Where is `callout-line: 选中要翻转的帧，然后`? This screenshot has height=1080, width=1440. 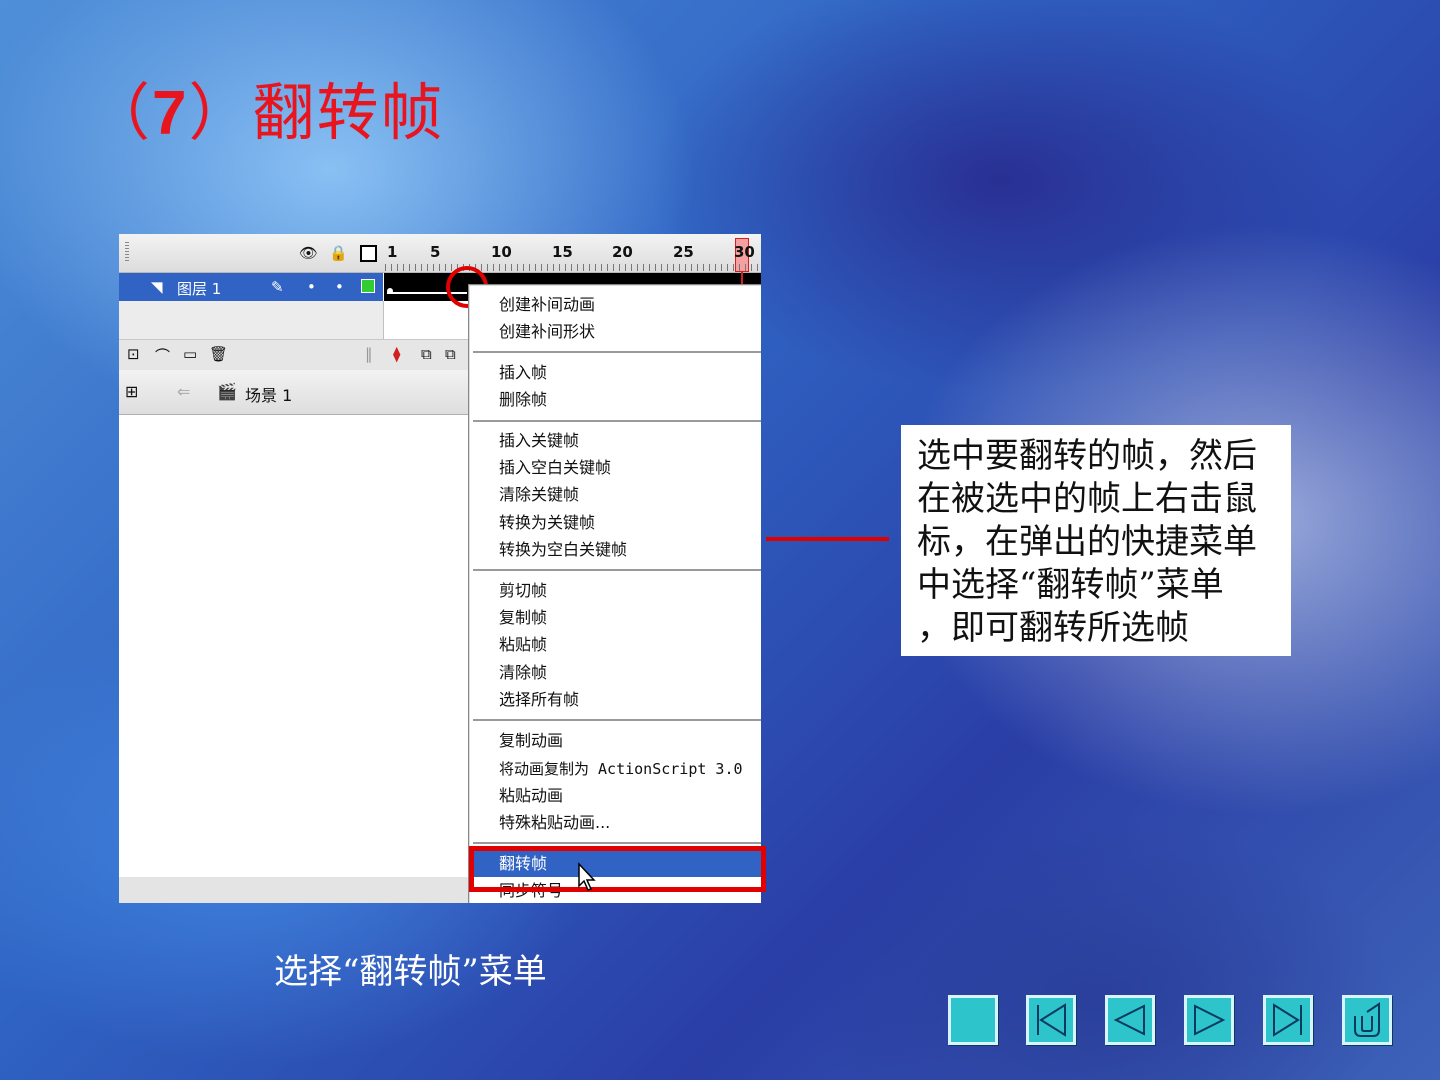
callout-line: 选中要翻转的帧，然后 is located at coordinates (1087, 456).